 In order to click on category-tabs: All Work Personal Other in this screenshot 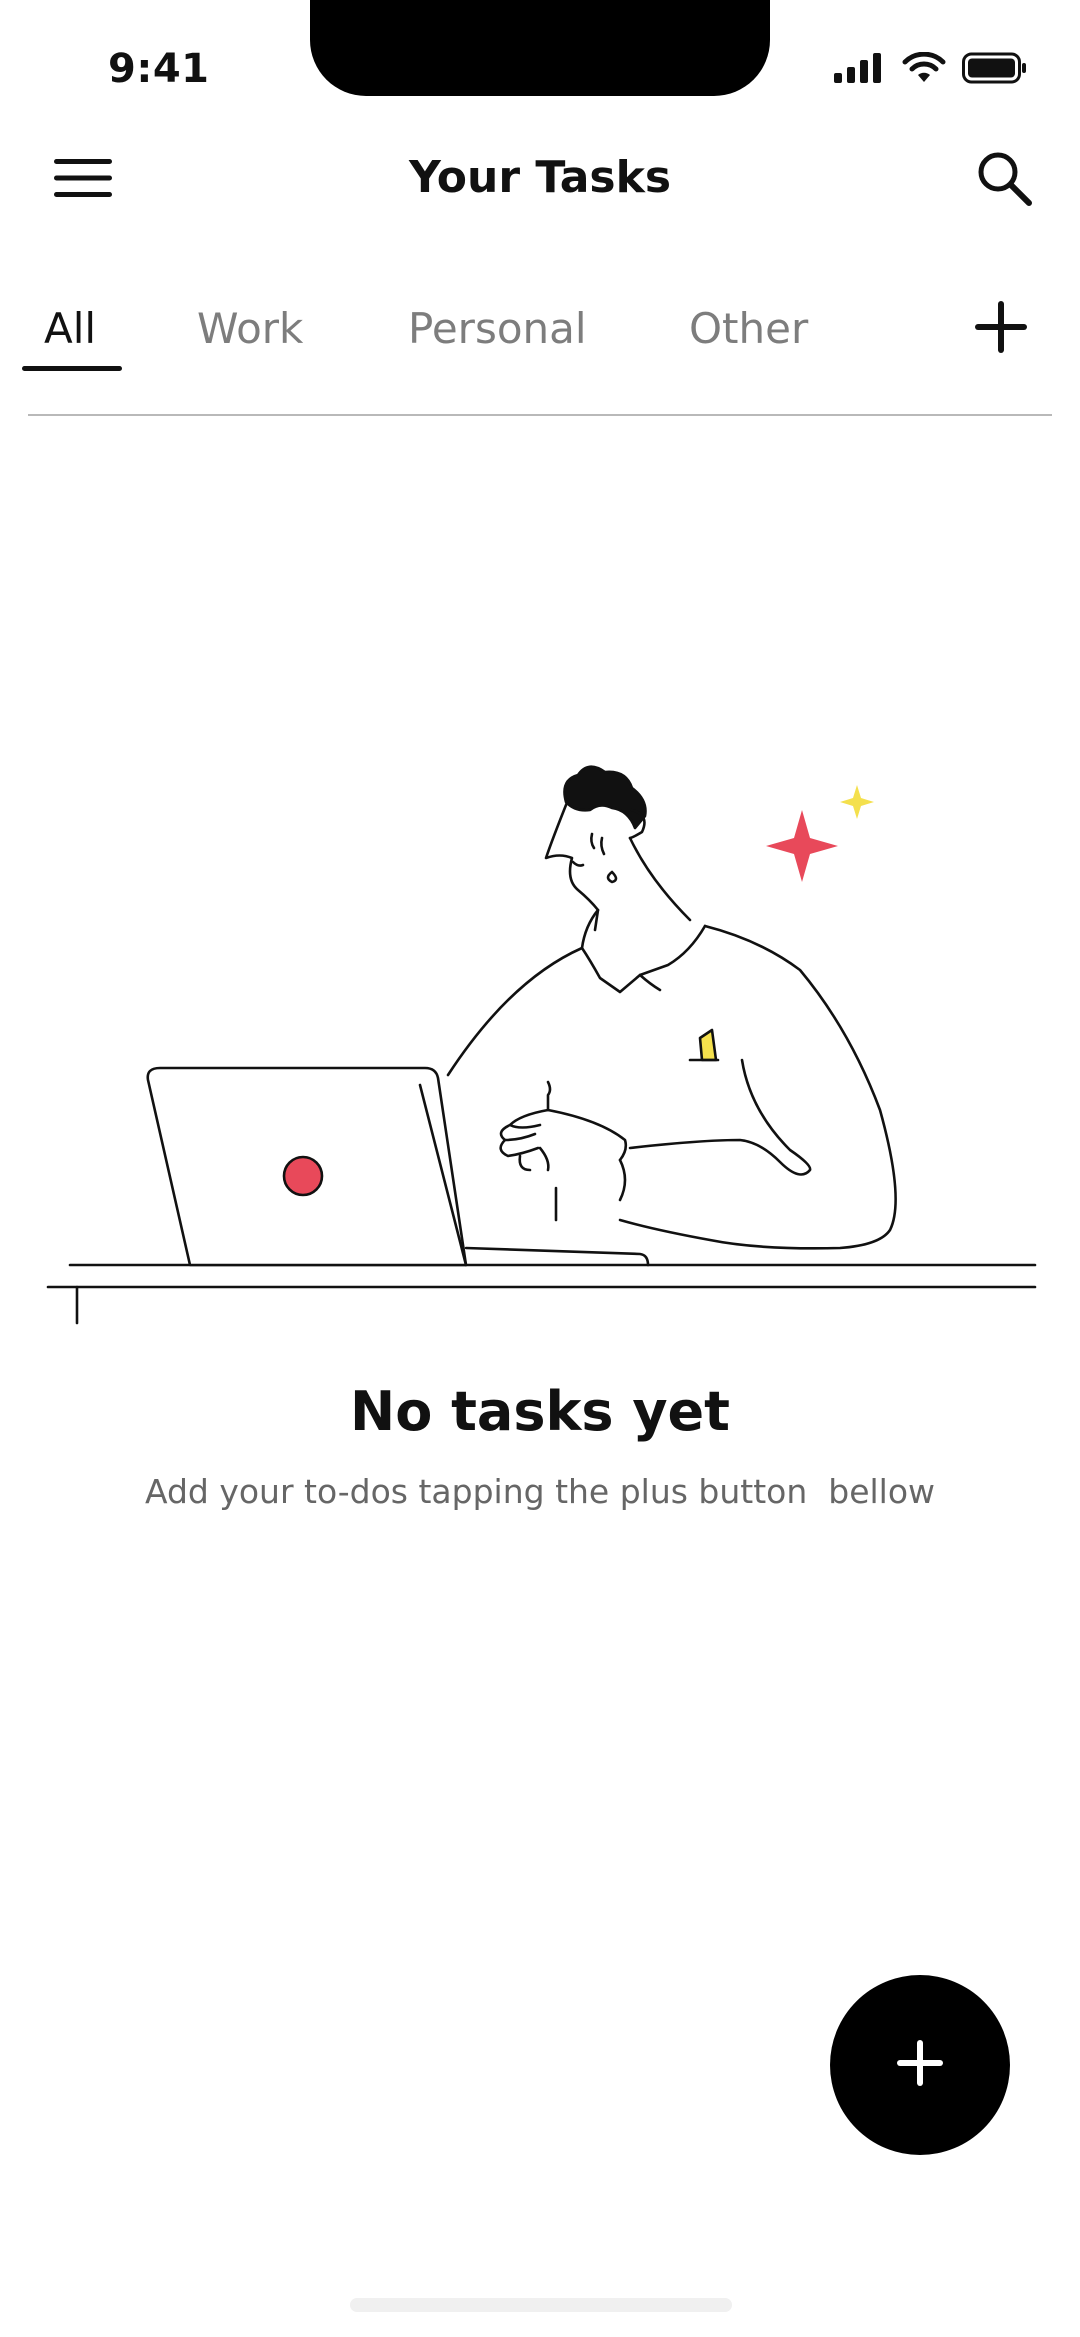, I will do `click(540, 355)`.